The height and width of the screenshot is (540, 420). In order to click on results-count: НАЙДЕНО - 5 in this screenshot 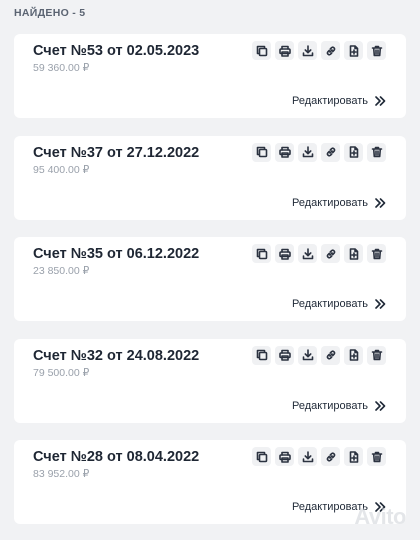, I will do `click(50, 13)`.